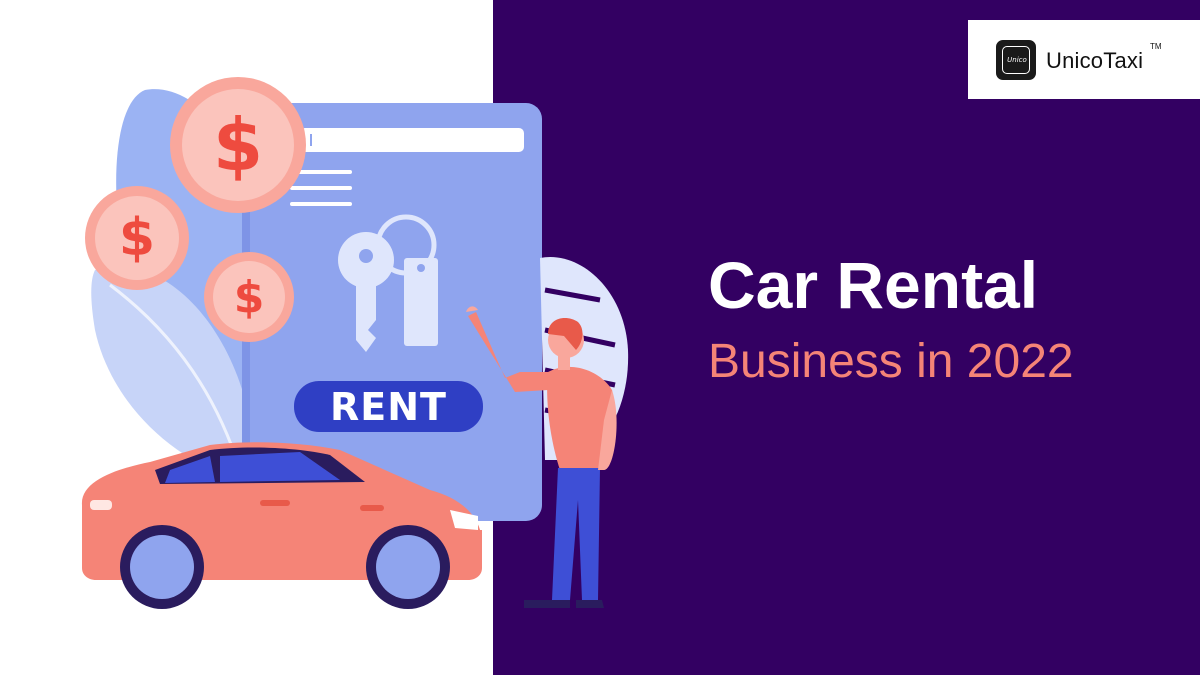 The image size is (1200, 675). What do you see at coordinates (891, 361) in the screenshot?
I see `page-subtitle: Business in 2022` at bounding box center [891, 361].